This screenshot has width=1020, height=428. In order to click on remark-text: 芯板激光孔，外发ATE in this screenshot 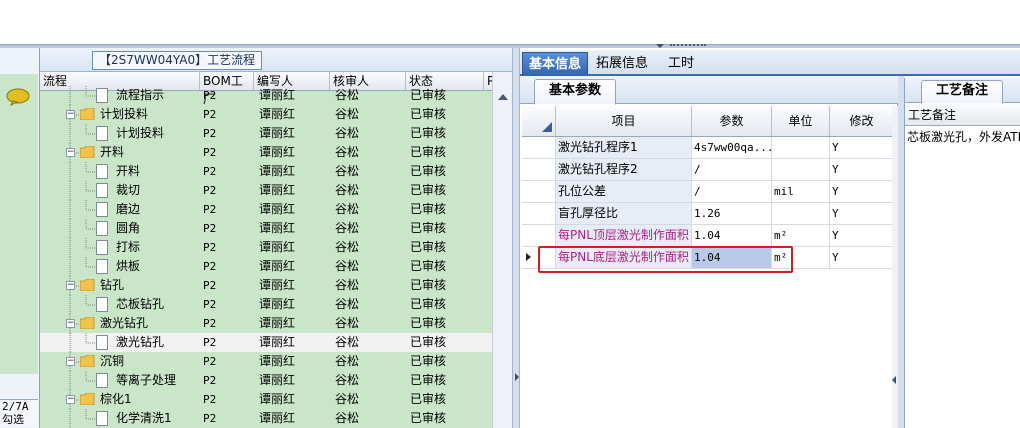, I will do `click(963, 138)`.